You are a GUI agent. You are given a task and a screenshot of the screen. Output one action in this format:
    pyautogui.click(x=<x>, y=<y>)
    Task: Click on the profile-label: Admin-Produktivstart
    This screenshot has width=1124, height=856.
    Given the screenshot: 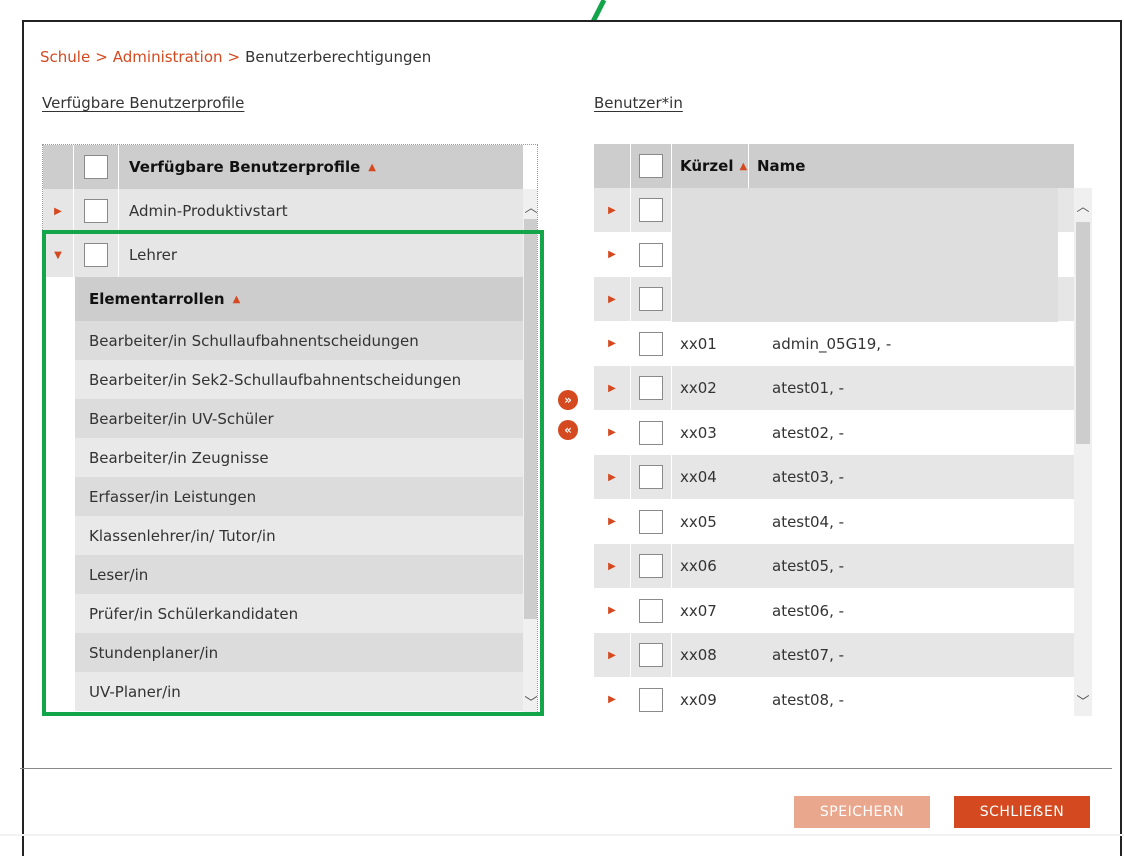 What is the action you would take?
    pyautogui.click(x=208, y=211)
    